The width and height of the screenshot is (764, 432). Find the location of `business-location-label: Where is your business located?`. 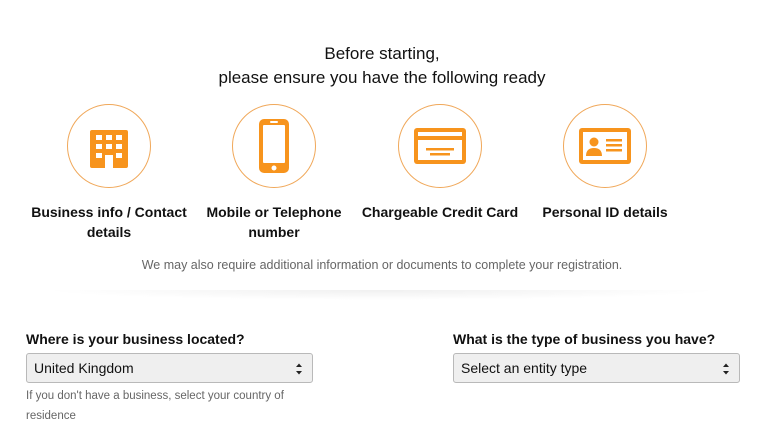

business-location-label: Where is your business located? is located at coordinates (135, 339).